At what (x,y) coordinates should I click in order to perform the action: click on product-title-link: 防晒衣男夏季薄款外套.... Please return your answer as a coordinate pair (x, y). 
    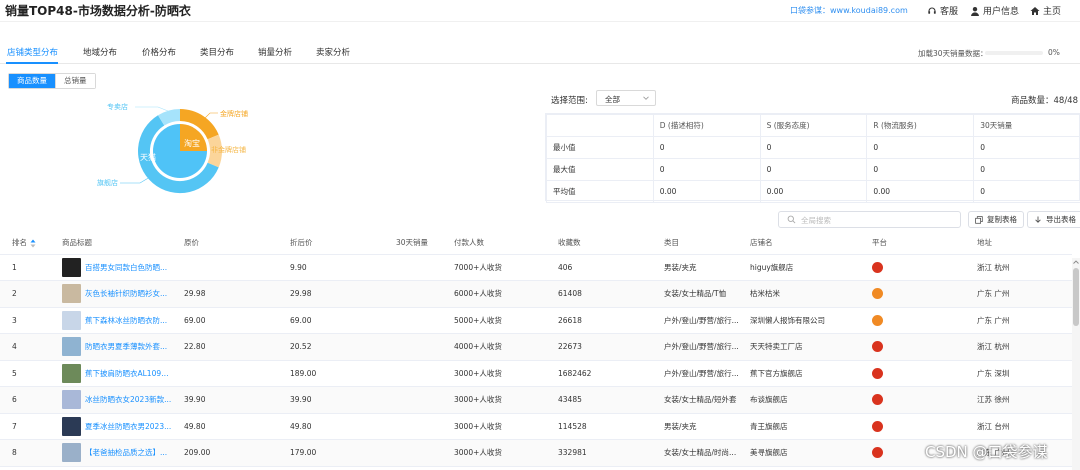
    Looking at the image, I should click on (126, 346).